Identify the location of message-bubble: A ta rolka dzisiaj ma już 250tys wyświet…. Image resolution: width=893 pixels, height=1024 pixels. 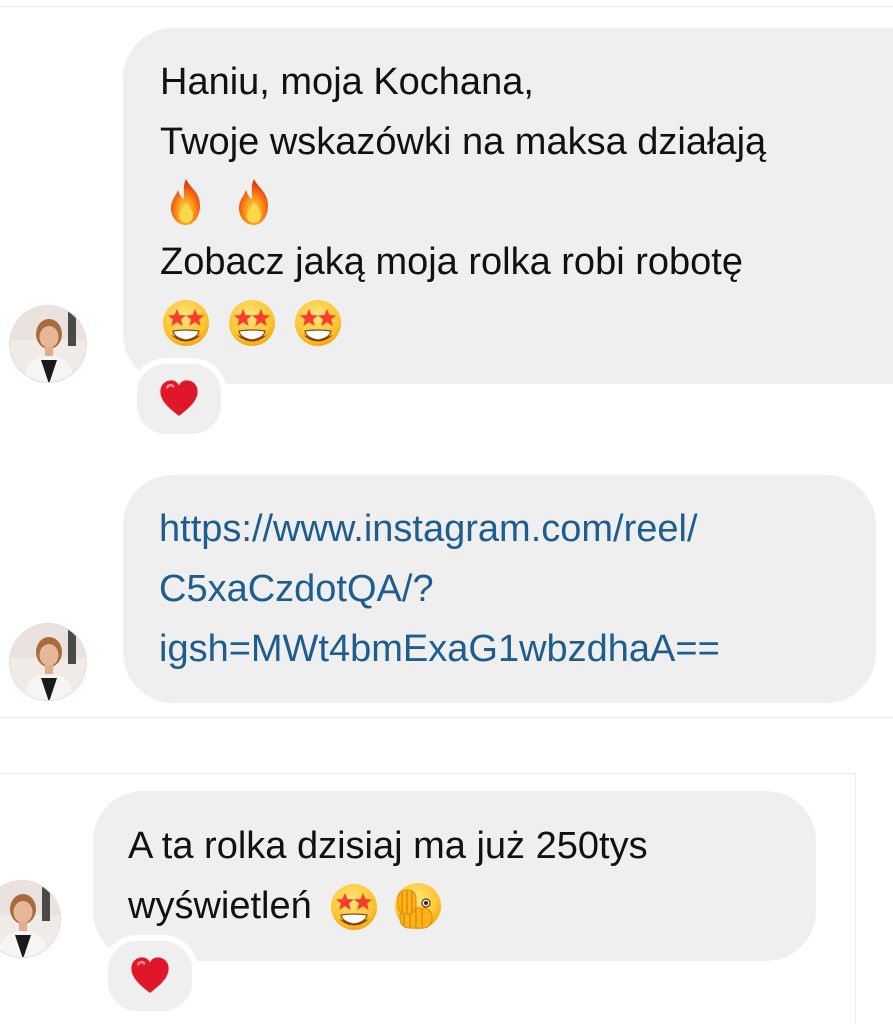
(454, 876).